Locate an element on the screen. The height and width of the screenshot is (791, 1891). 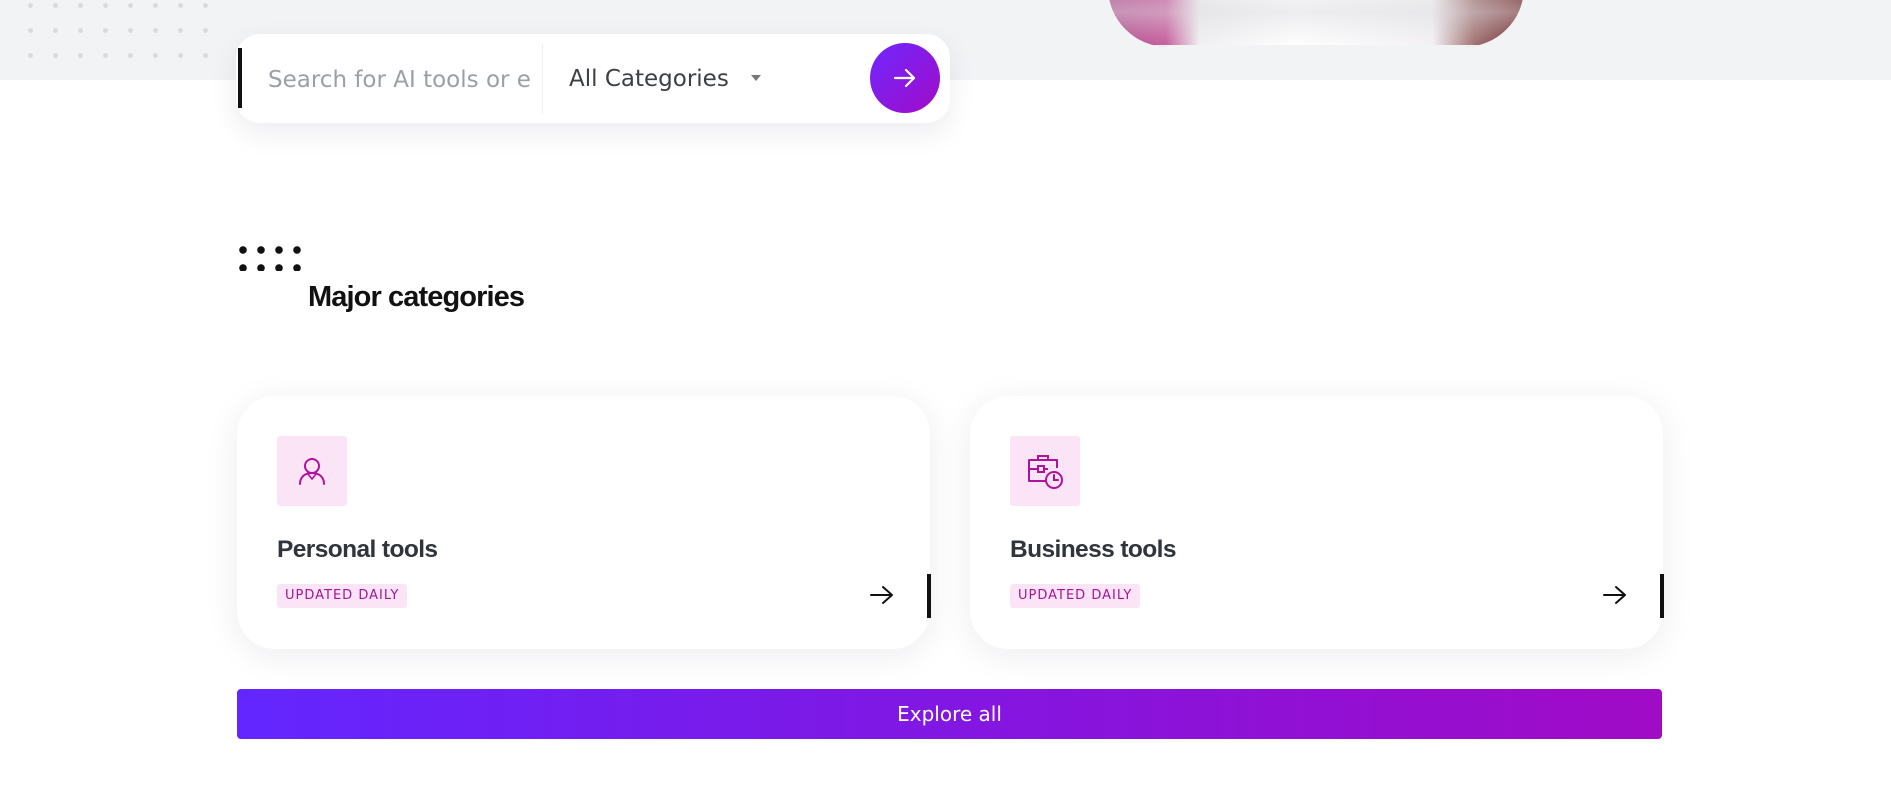
search-submit-button is located at coordinates (905, 78).